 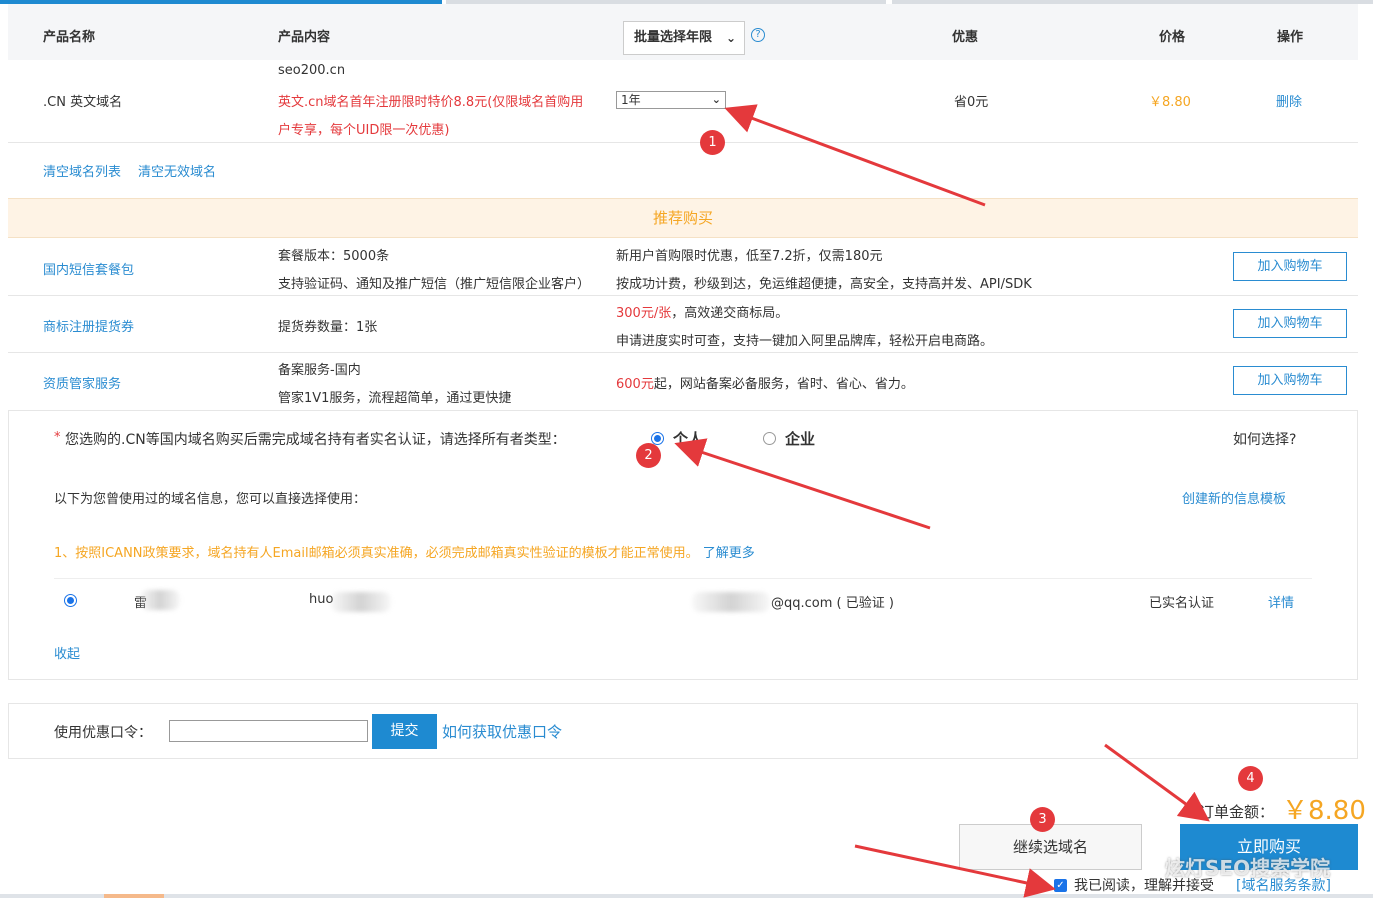 What do you see at coordinates (648, 455) in the screenshot?
I see `annotation-marker-2: 2` at bounding box center [648, 455].